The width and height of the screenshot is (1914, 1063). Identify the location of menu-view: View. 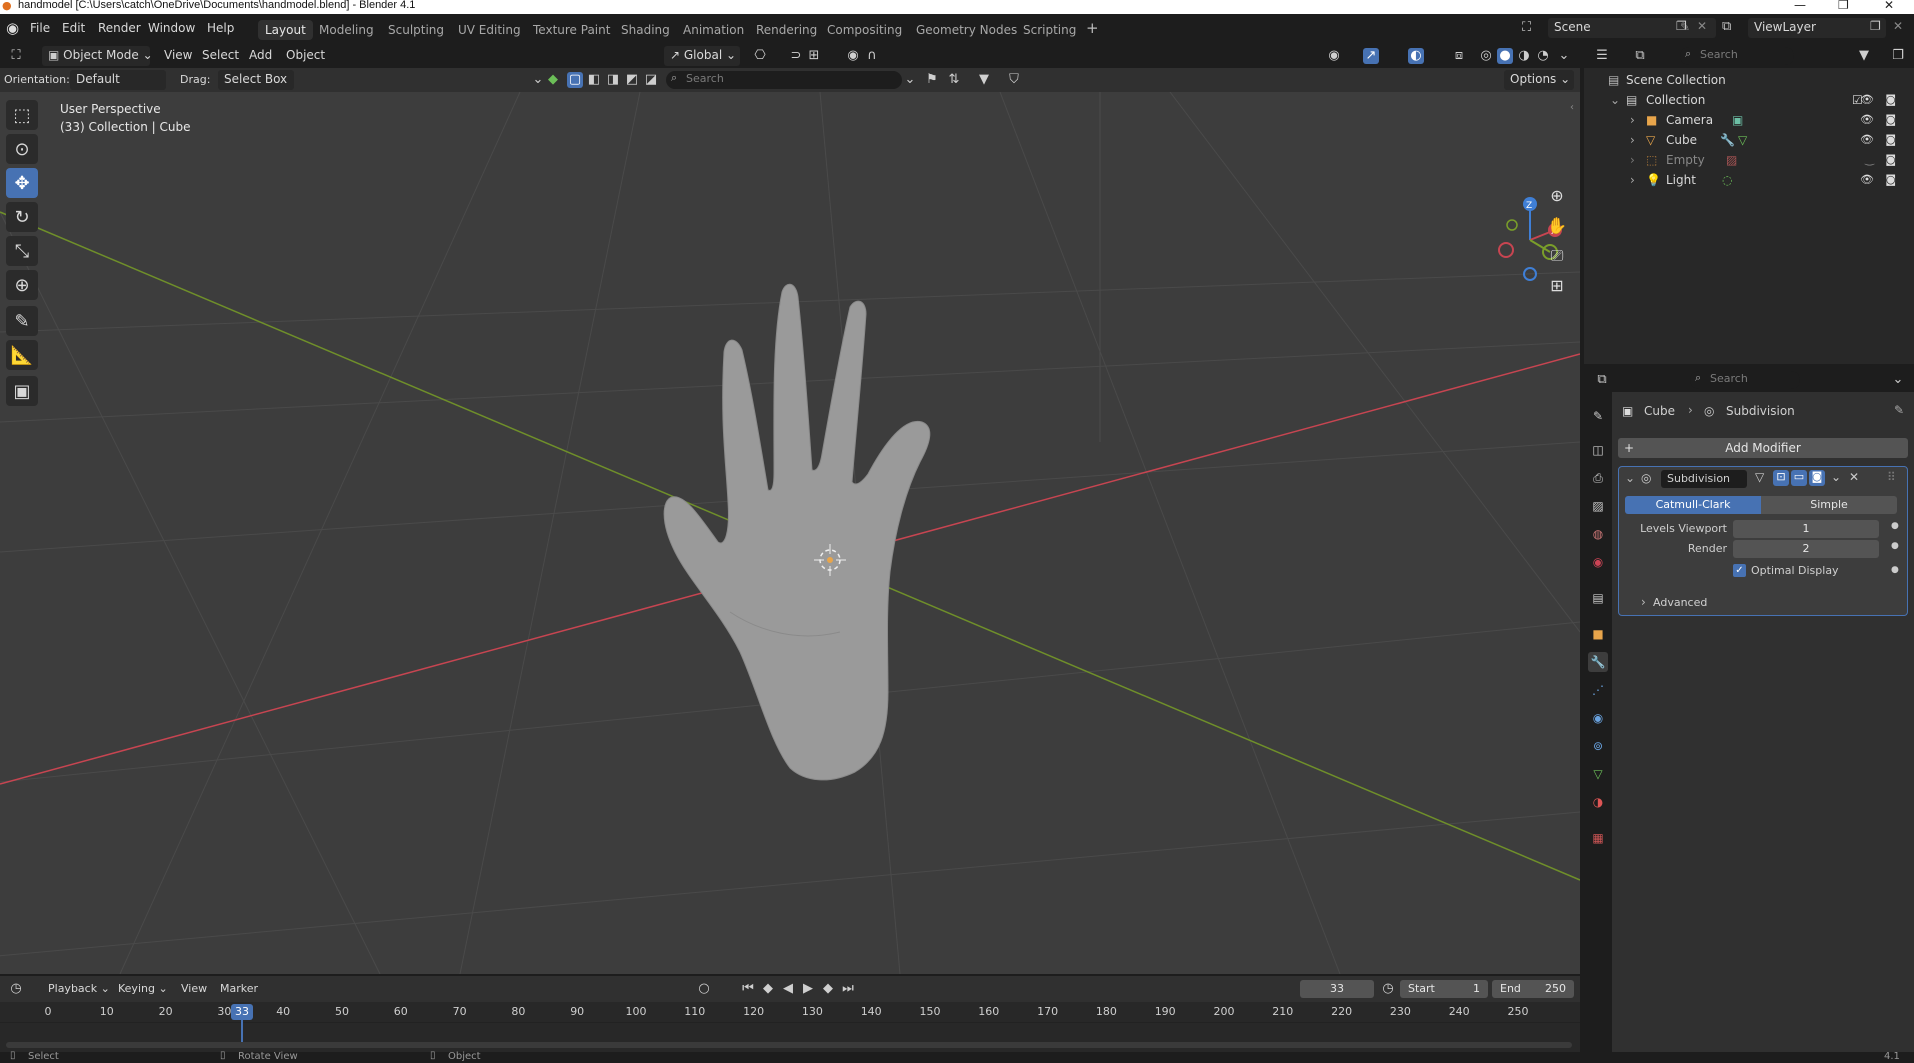
(178, 55).